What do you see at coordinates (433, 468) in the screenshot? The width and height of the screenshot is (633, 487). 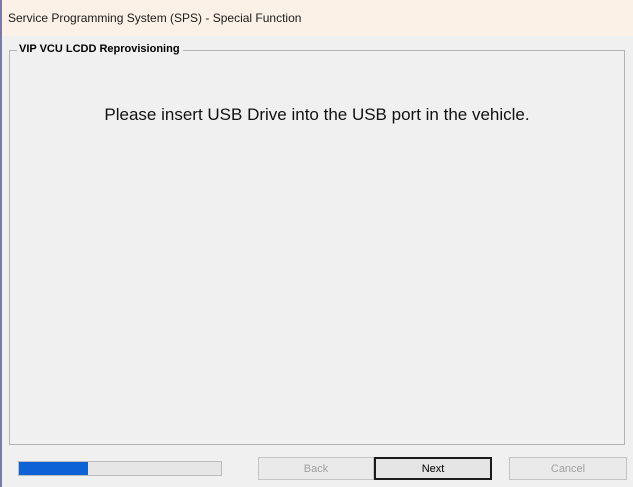 I see `next-button: Next` at bounding box center [433, 468].